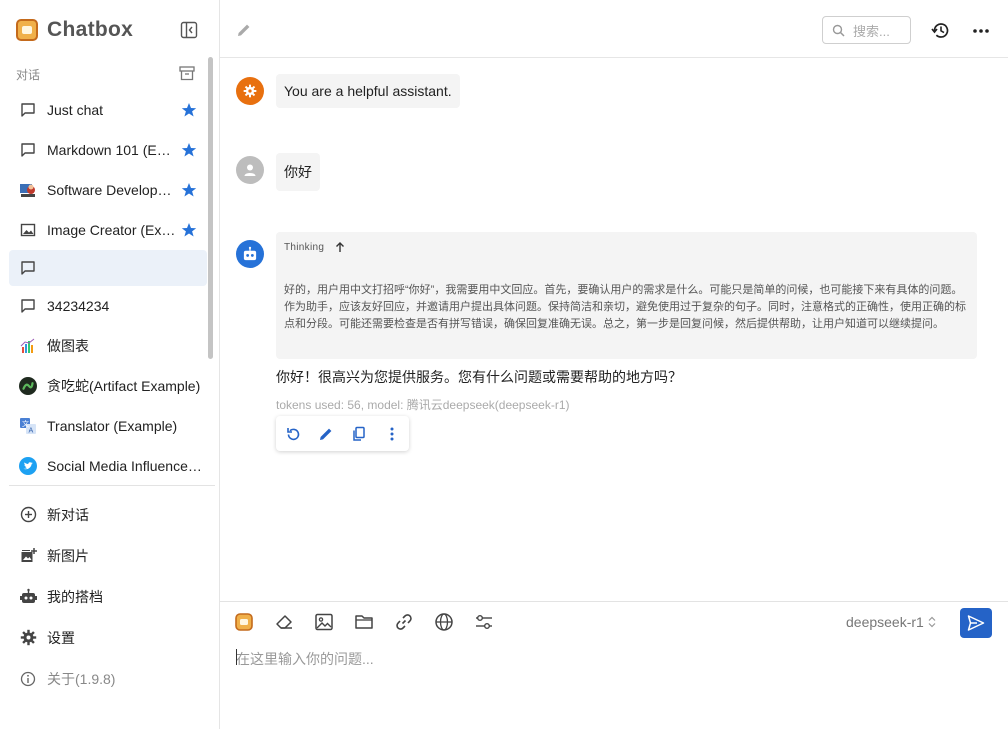  I want to click on svg-text: A, so click(31, 431).